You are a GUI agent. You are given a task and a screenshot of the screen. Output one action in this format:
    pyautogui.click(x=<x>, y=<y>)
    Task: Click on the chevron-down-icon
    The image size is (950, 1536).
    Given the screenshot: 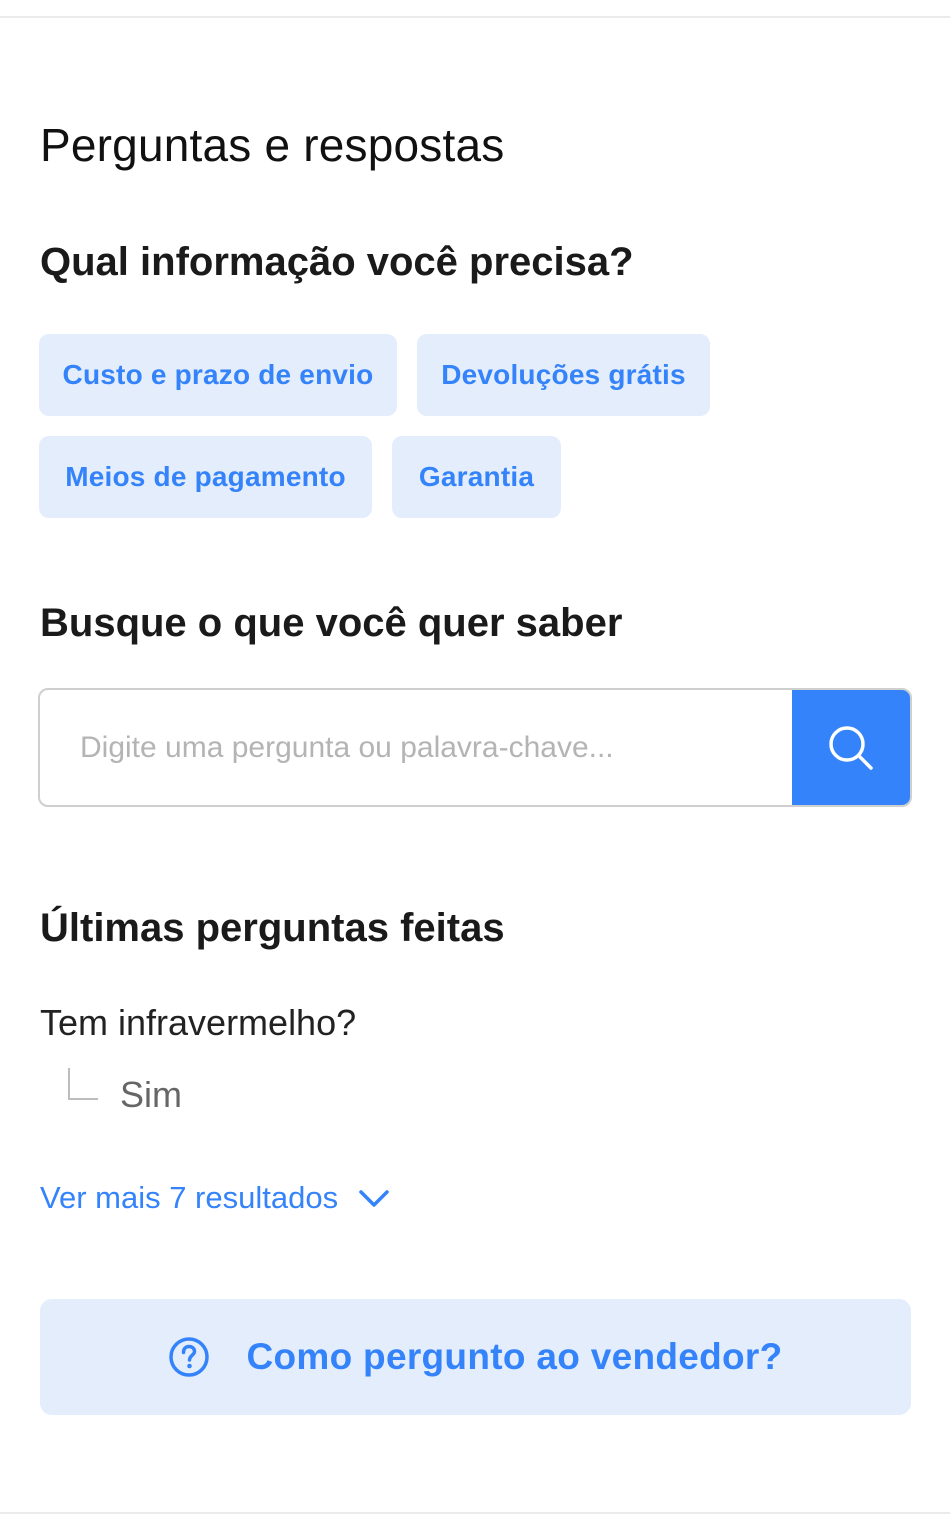 What is the action you would take?
    pyautogui.click(x=374, y=1198)
    